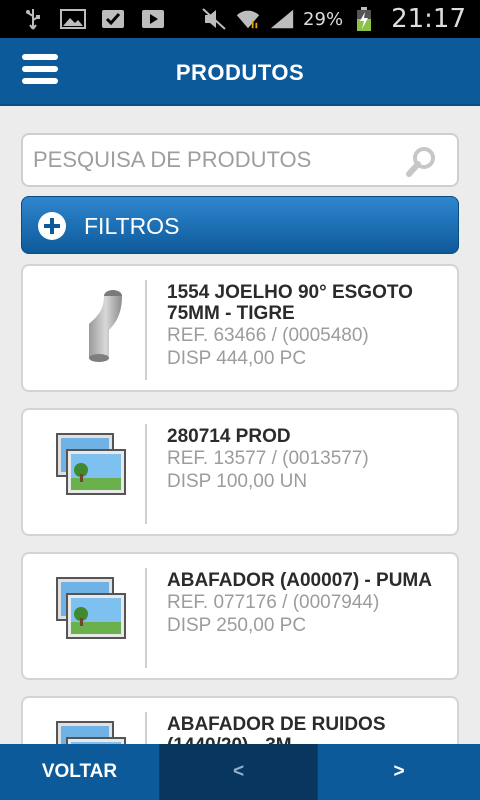 This screenshot has height=800, width=480. Describe the element at coordinates (73, 19) in the screenshot. I see `image-icon` at that location.